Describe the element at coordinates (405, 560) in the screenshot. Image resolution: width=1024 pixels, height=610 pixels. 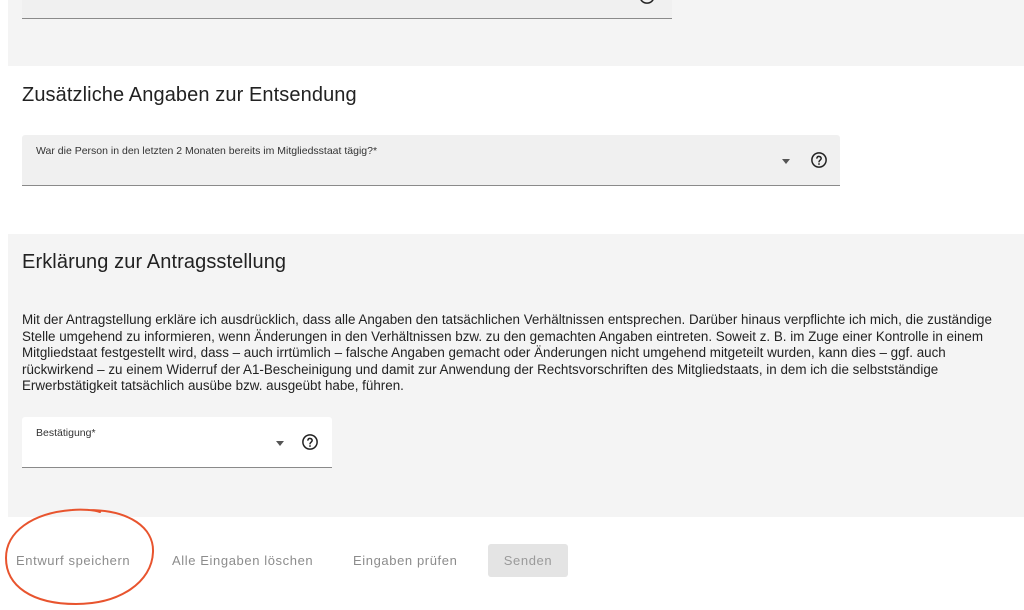
I see `check-inputs-button: Eingaben prüfen` at that location.